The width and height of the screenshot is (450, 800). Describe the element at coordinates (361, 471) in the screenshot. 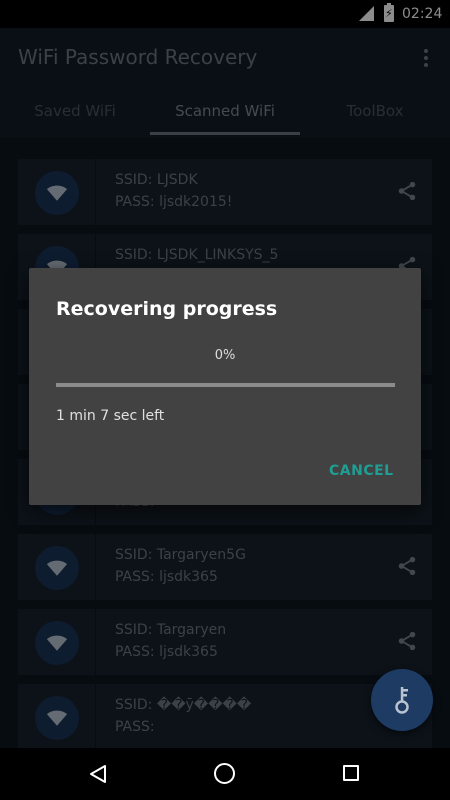

I see `cancel-button: CANCEL` at that location.